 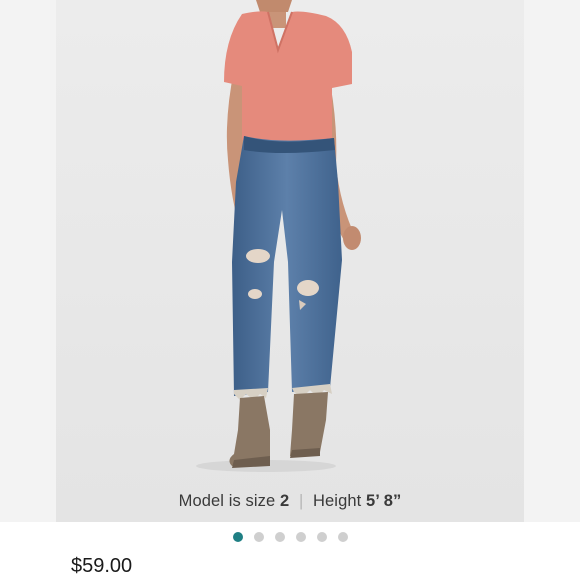 I want to click on model-height-label: Height, so click(x=337, y=501).